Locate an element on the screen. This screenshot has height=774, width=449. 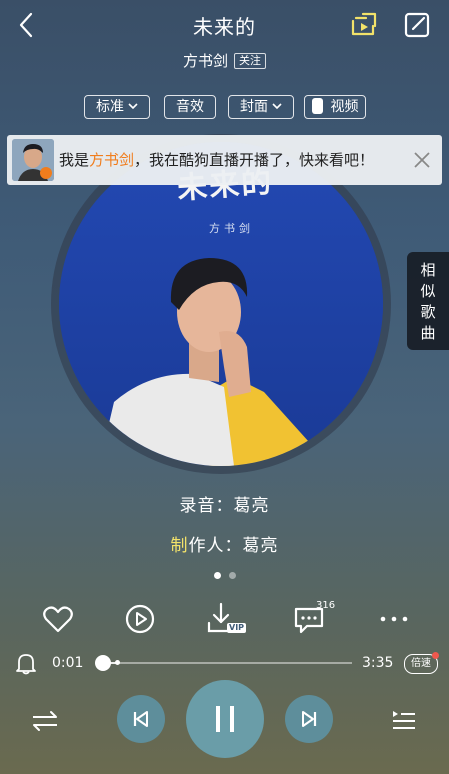
previous-button is located at coordinates (141, 719).